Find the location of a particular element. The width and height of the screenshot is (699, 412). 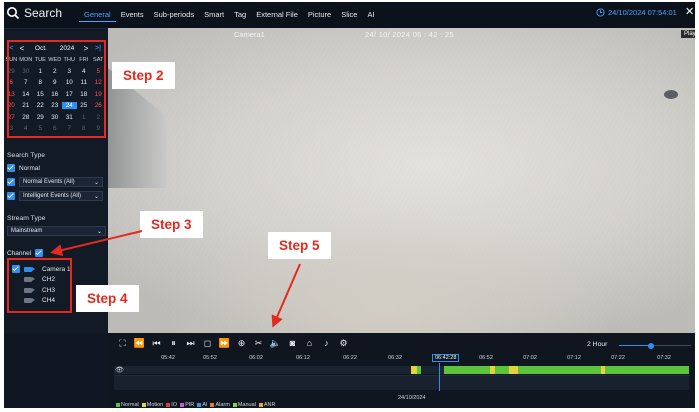

fullscreen-icon: ⛶ is located at coordinates (122, 343).